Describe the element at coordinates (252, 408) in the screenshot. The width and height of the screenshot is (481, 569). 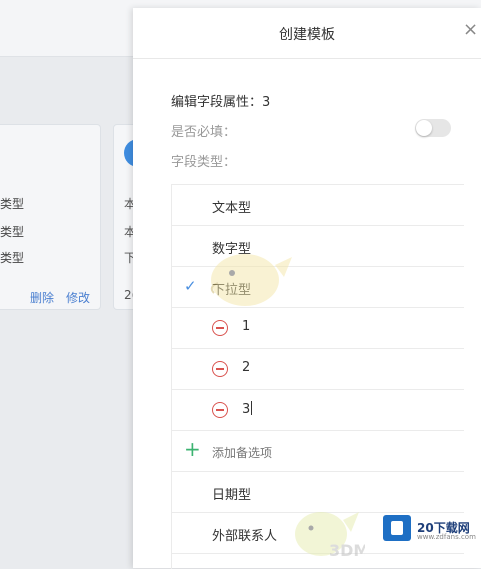
I see `text-caret` at that location.